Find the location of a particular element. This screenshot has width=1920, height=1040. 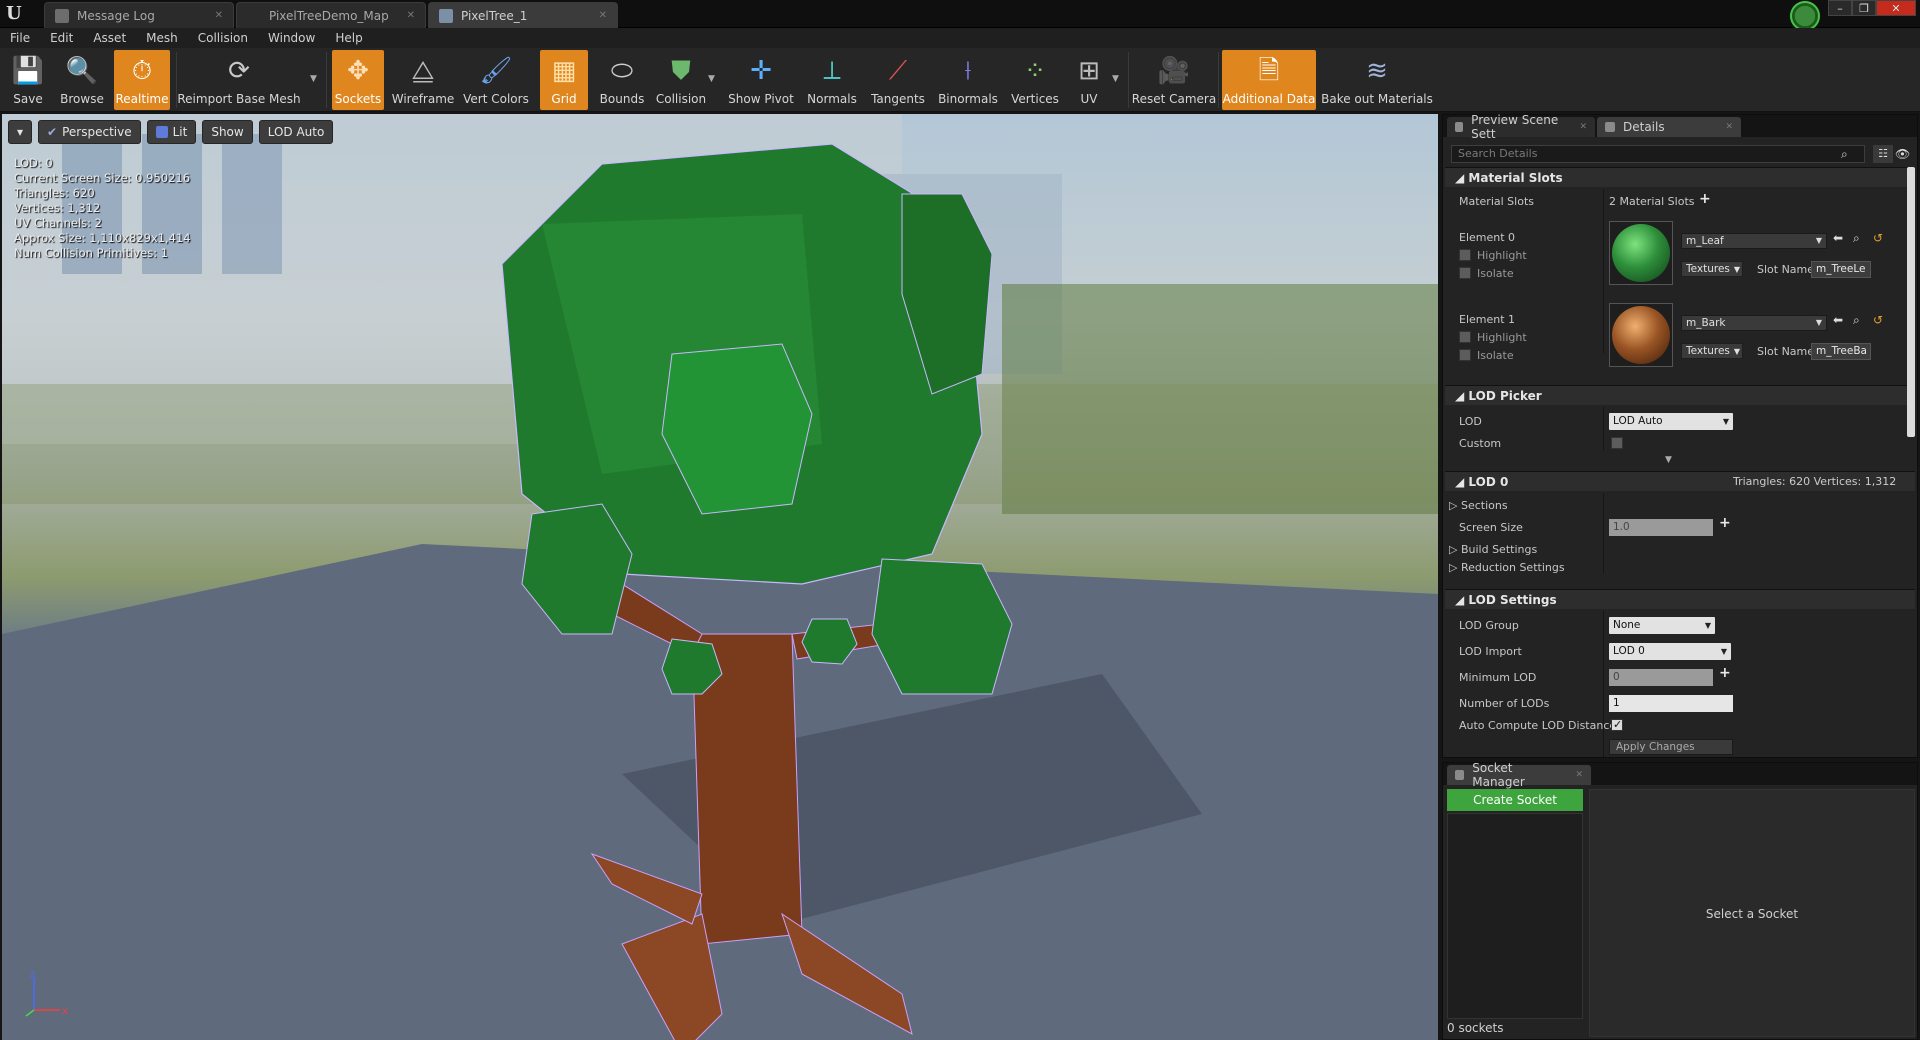

apply-changes-button: Apply Changes is located at coordinates (1671, 747).